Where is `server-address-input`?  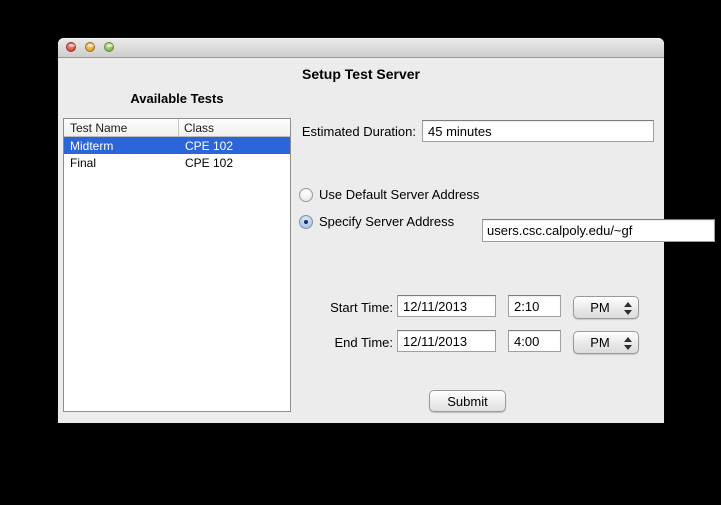
server-address-input is located at coordinates (598, 230).